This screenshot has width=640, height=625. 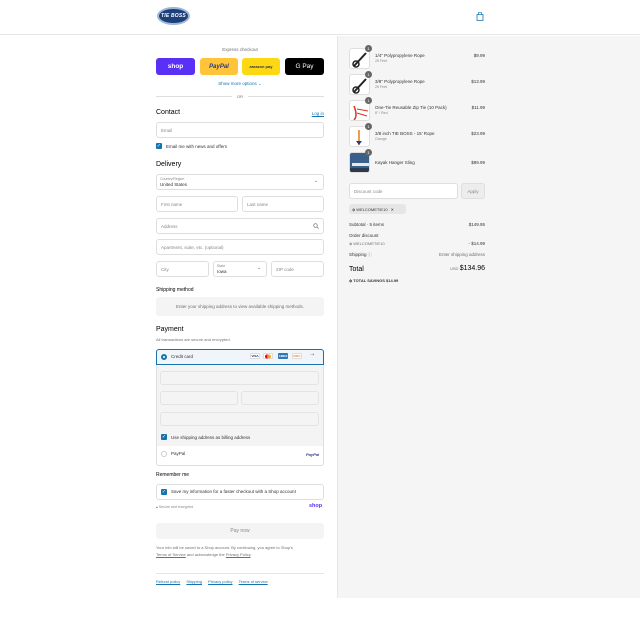 I want to click on privacy-link: Privacy Policy, so click(x=238, y=554).